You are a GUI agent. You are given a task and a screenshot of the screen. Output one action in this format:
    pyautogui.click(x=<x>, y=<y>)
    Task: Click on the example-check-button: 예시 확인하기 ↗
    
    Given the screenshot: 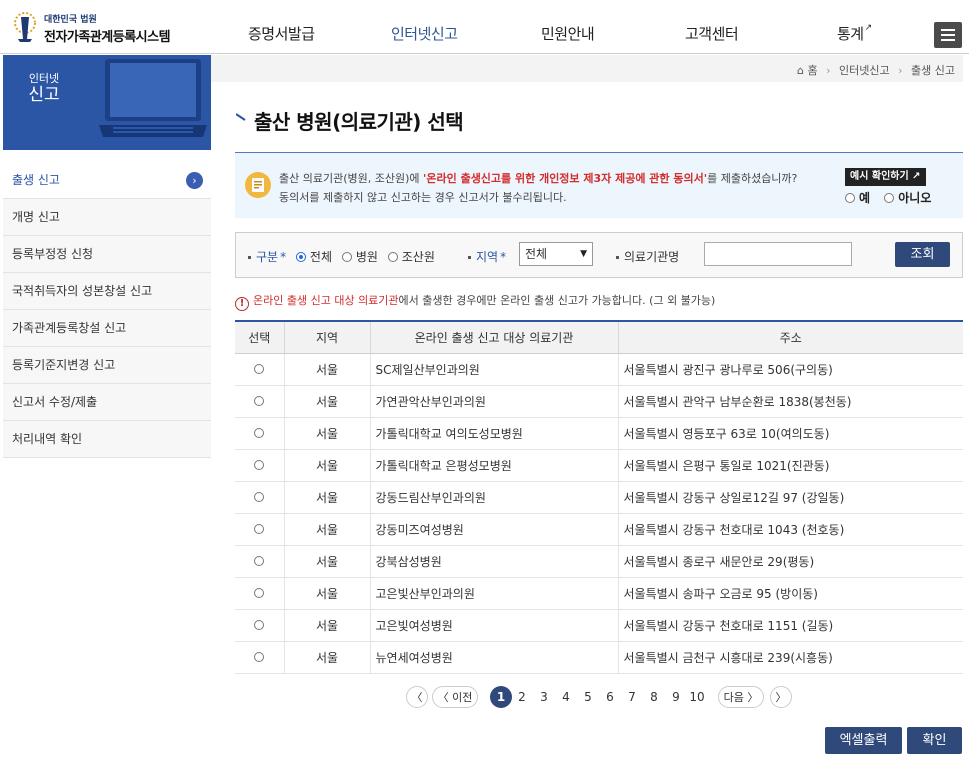 What is the action you would take?
    pyautogui.click(x=885, y=177)
    